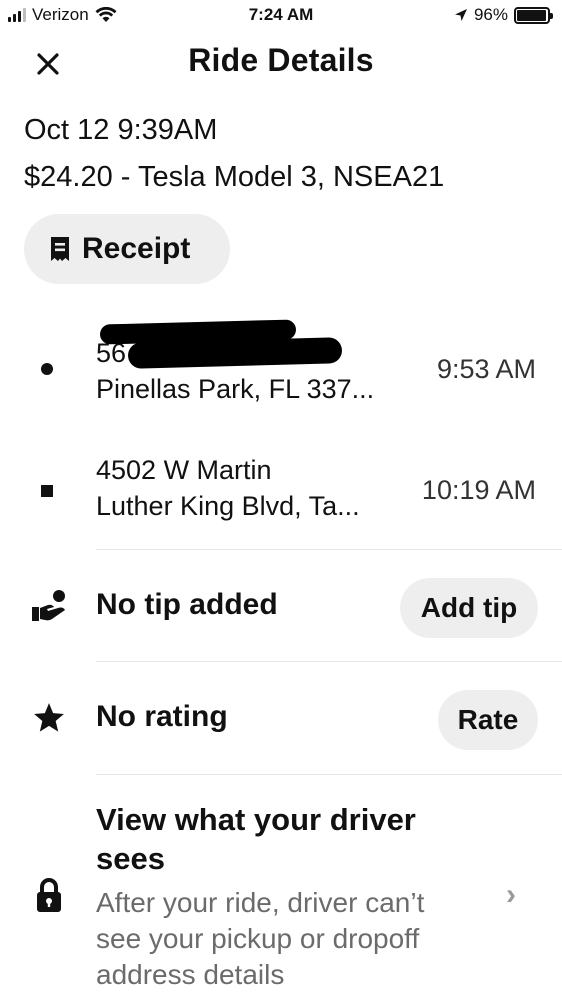  Describe the element at coordinates (486, 369) in the screenshot. I see `pickup-time: 9:53 AM` at that location.